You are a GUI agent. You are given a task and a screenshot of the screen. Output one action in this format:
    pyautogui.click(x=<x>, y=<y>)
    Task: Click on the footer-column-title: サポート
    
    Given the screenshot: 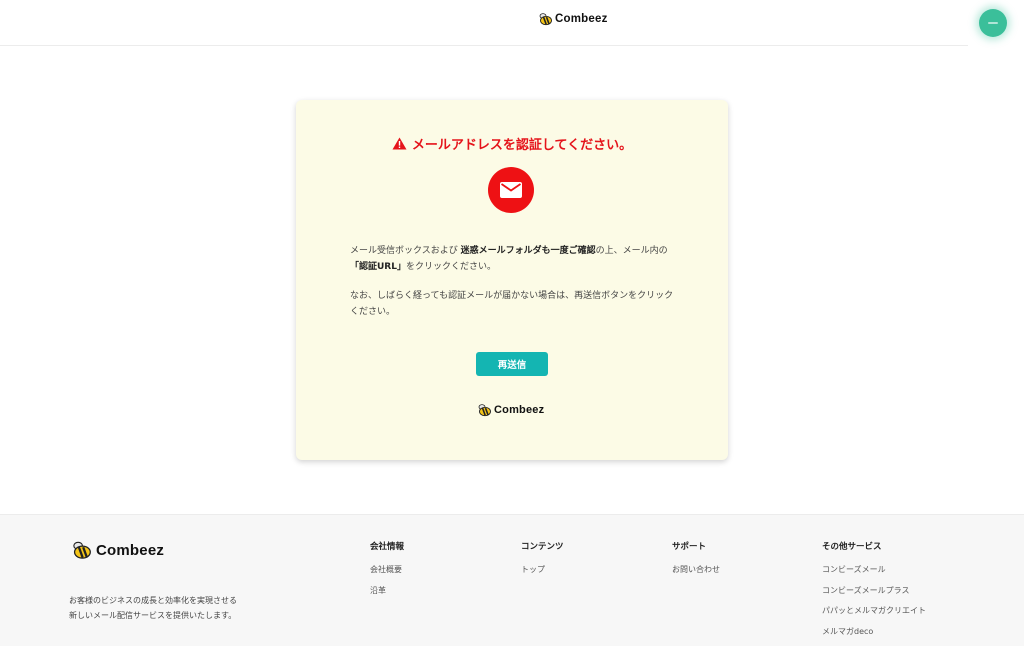 What is the action you would take?
    pyautogui.click(x=689, y=547)
    